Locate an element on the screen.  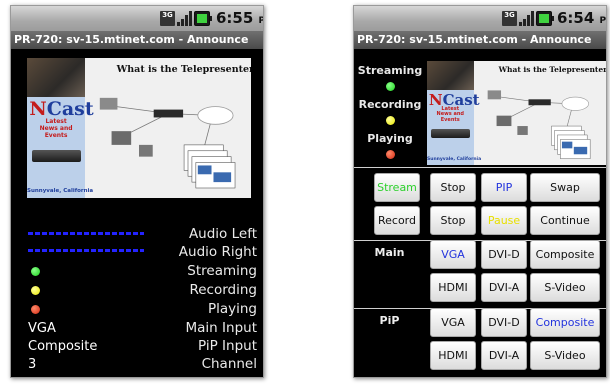
stop-record-button: Stop is located at coordinates (453, 220).